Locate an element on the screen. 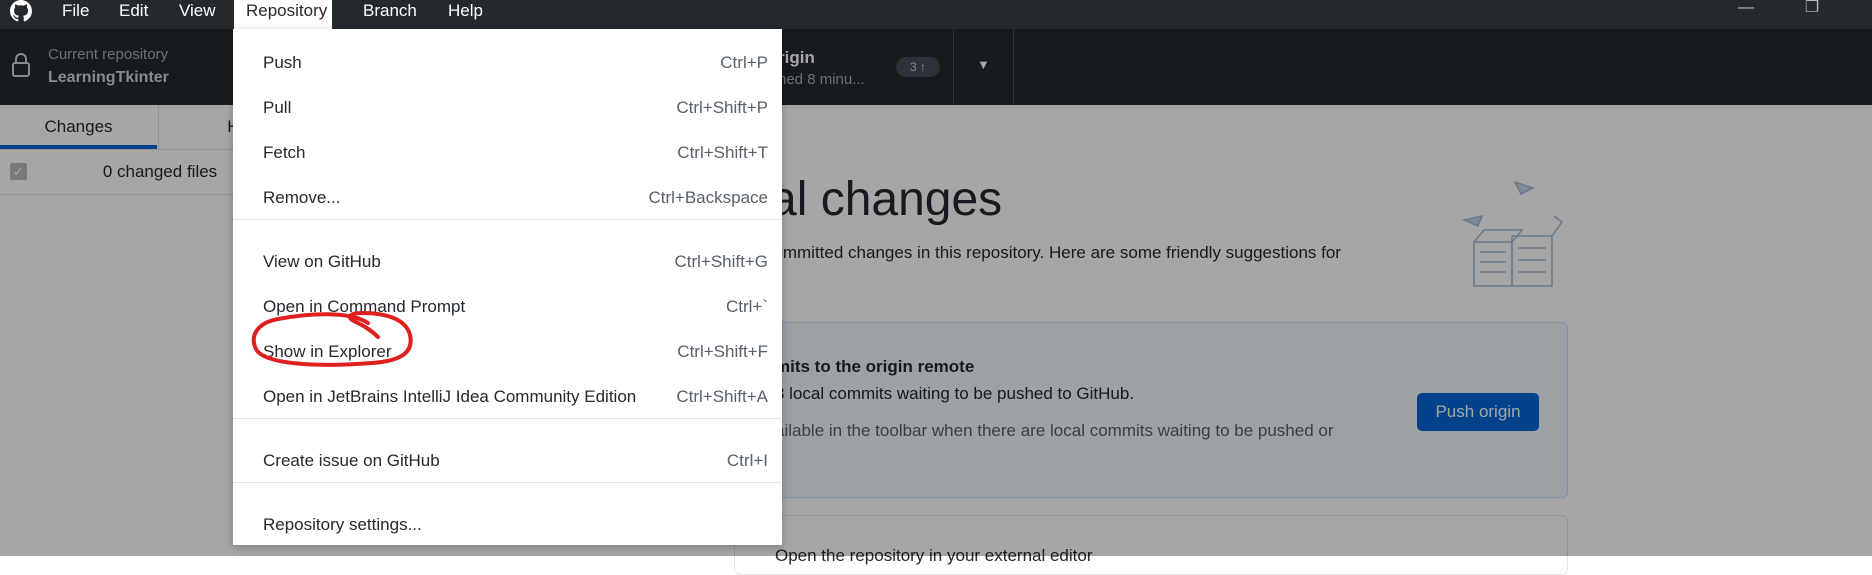 This screenshot has width=1872, height=575. menu-item-shortcut: Ctrl+Shift+G is located at coordinates (721, 261).